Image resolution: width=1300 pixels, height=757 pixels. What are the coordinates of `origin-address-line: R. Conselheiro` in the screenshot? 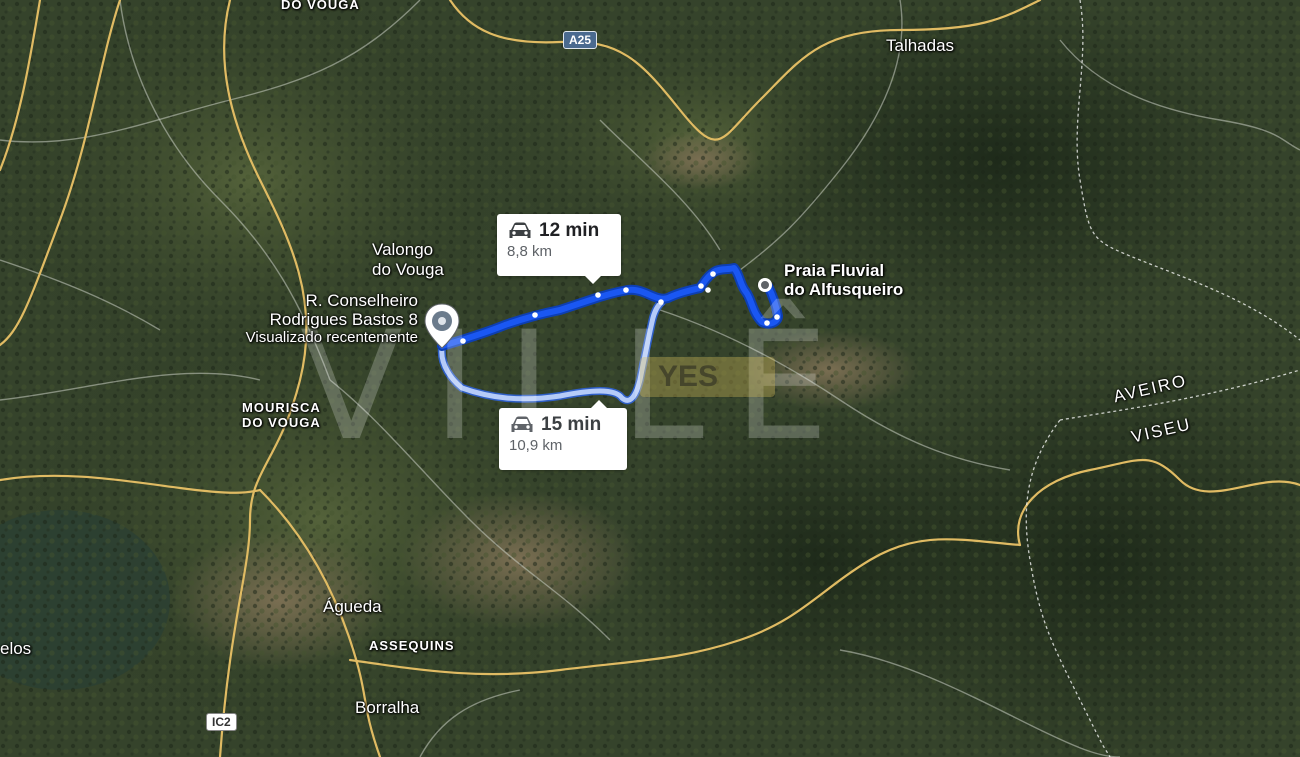 It's located at (361, 300).